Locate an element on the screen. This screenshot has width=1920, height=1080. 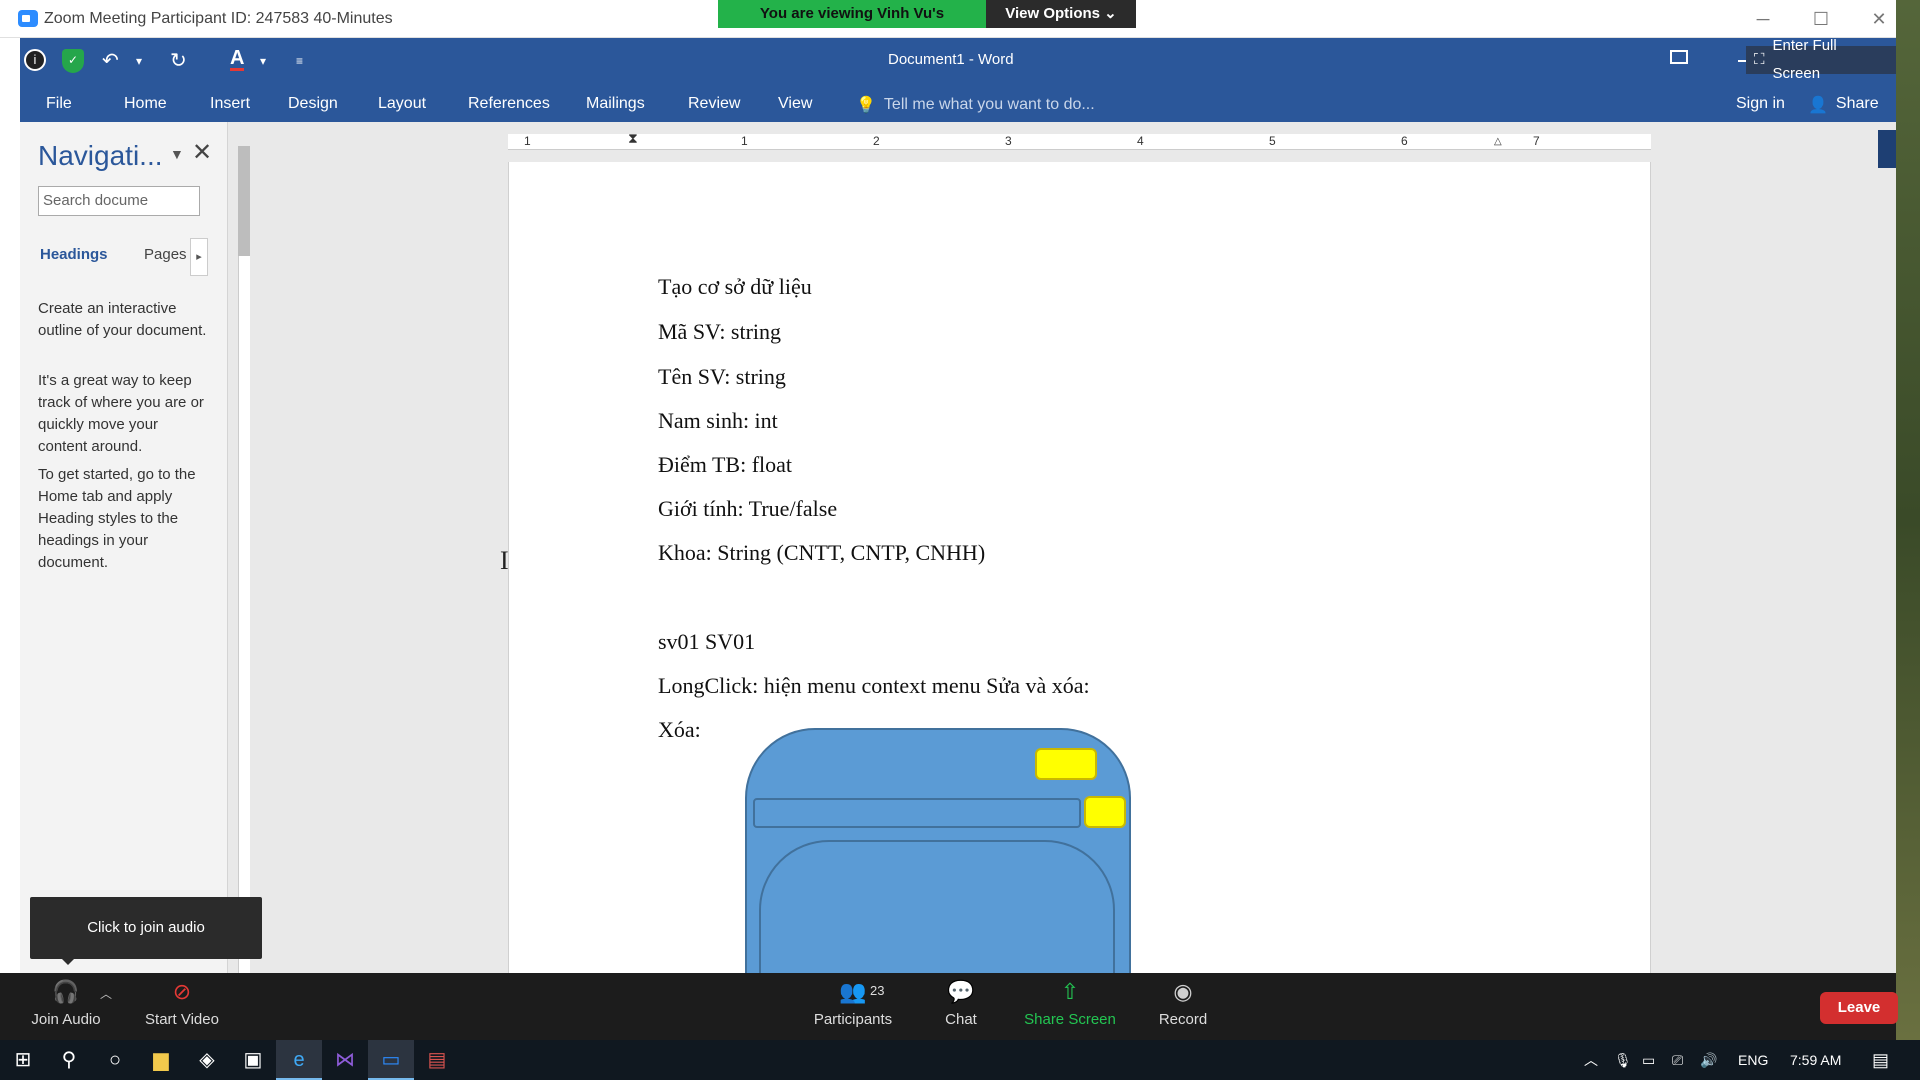
tab-design: Design is located at coordinates (313, 104).